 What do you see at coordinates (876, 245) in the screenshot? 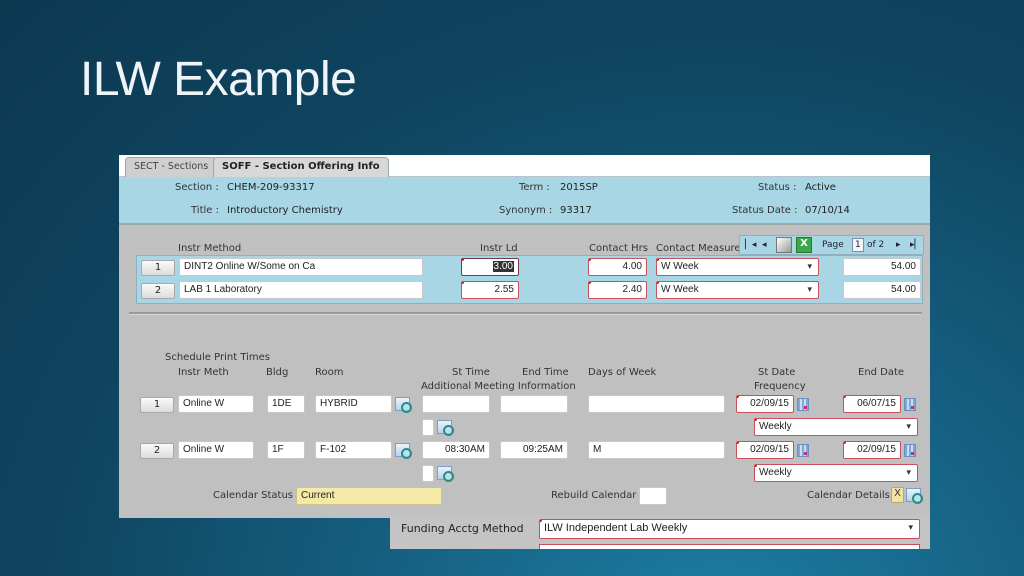
I see `page-of-label: of 2` at bounding box center [876, 245].